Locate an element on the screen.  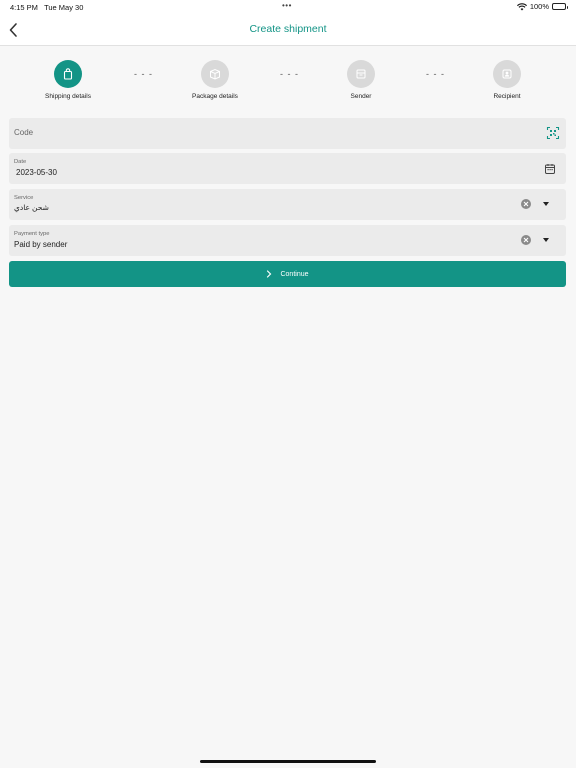
multitasking-dots: ••• is located at coordinates (287, 5).